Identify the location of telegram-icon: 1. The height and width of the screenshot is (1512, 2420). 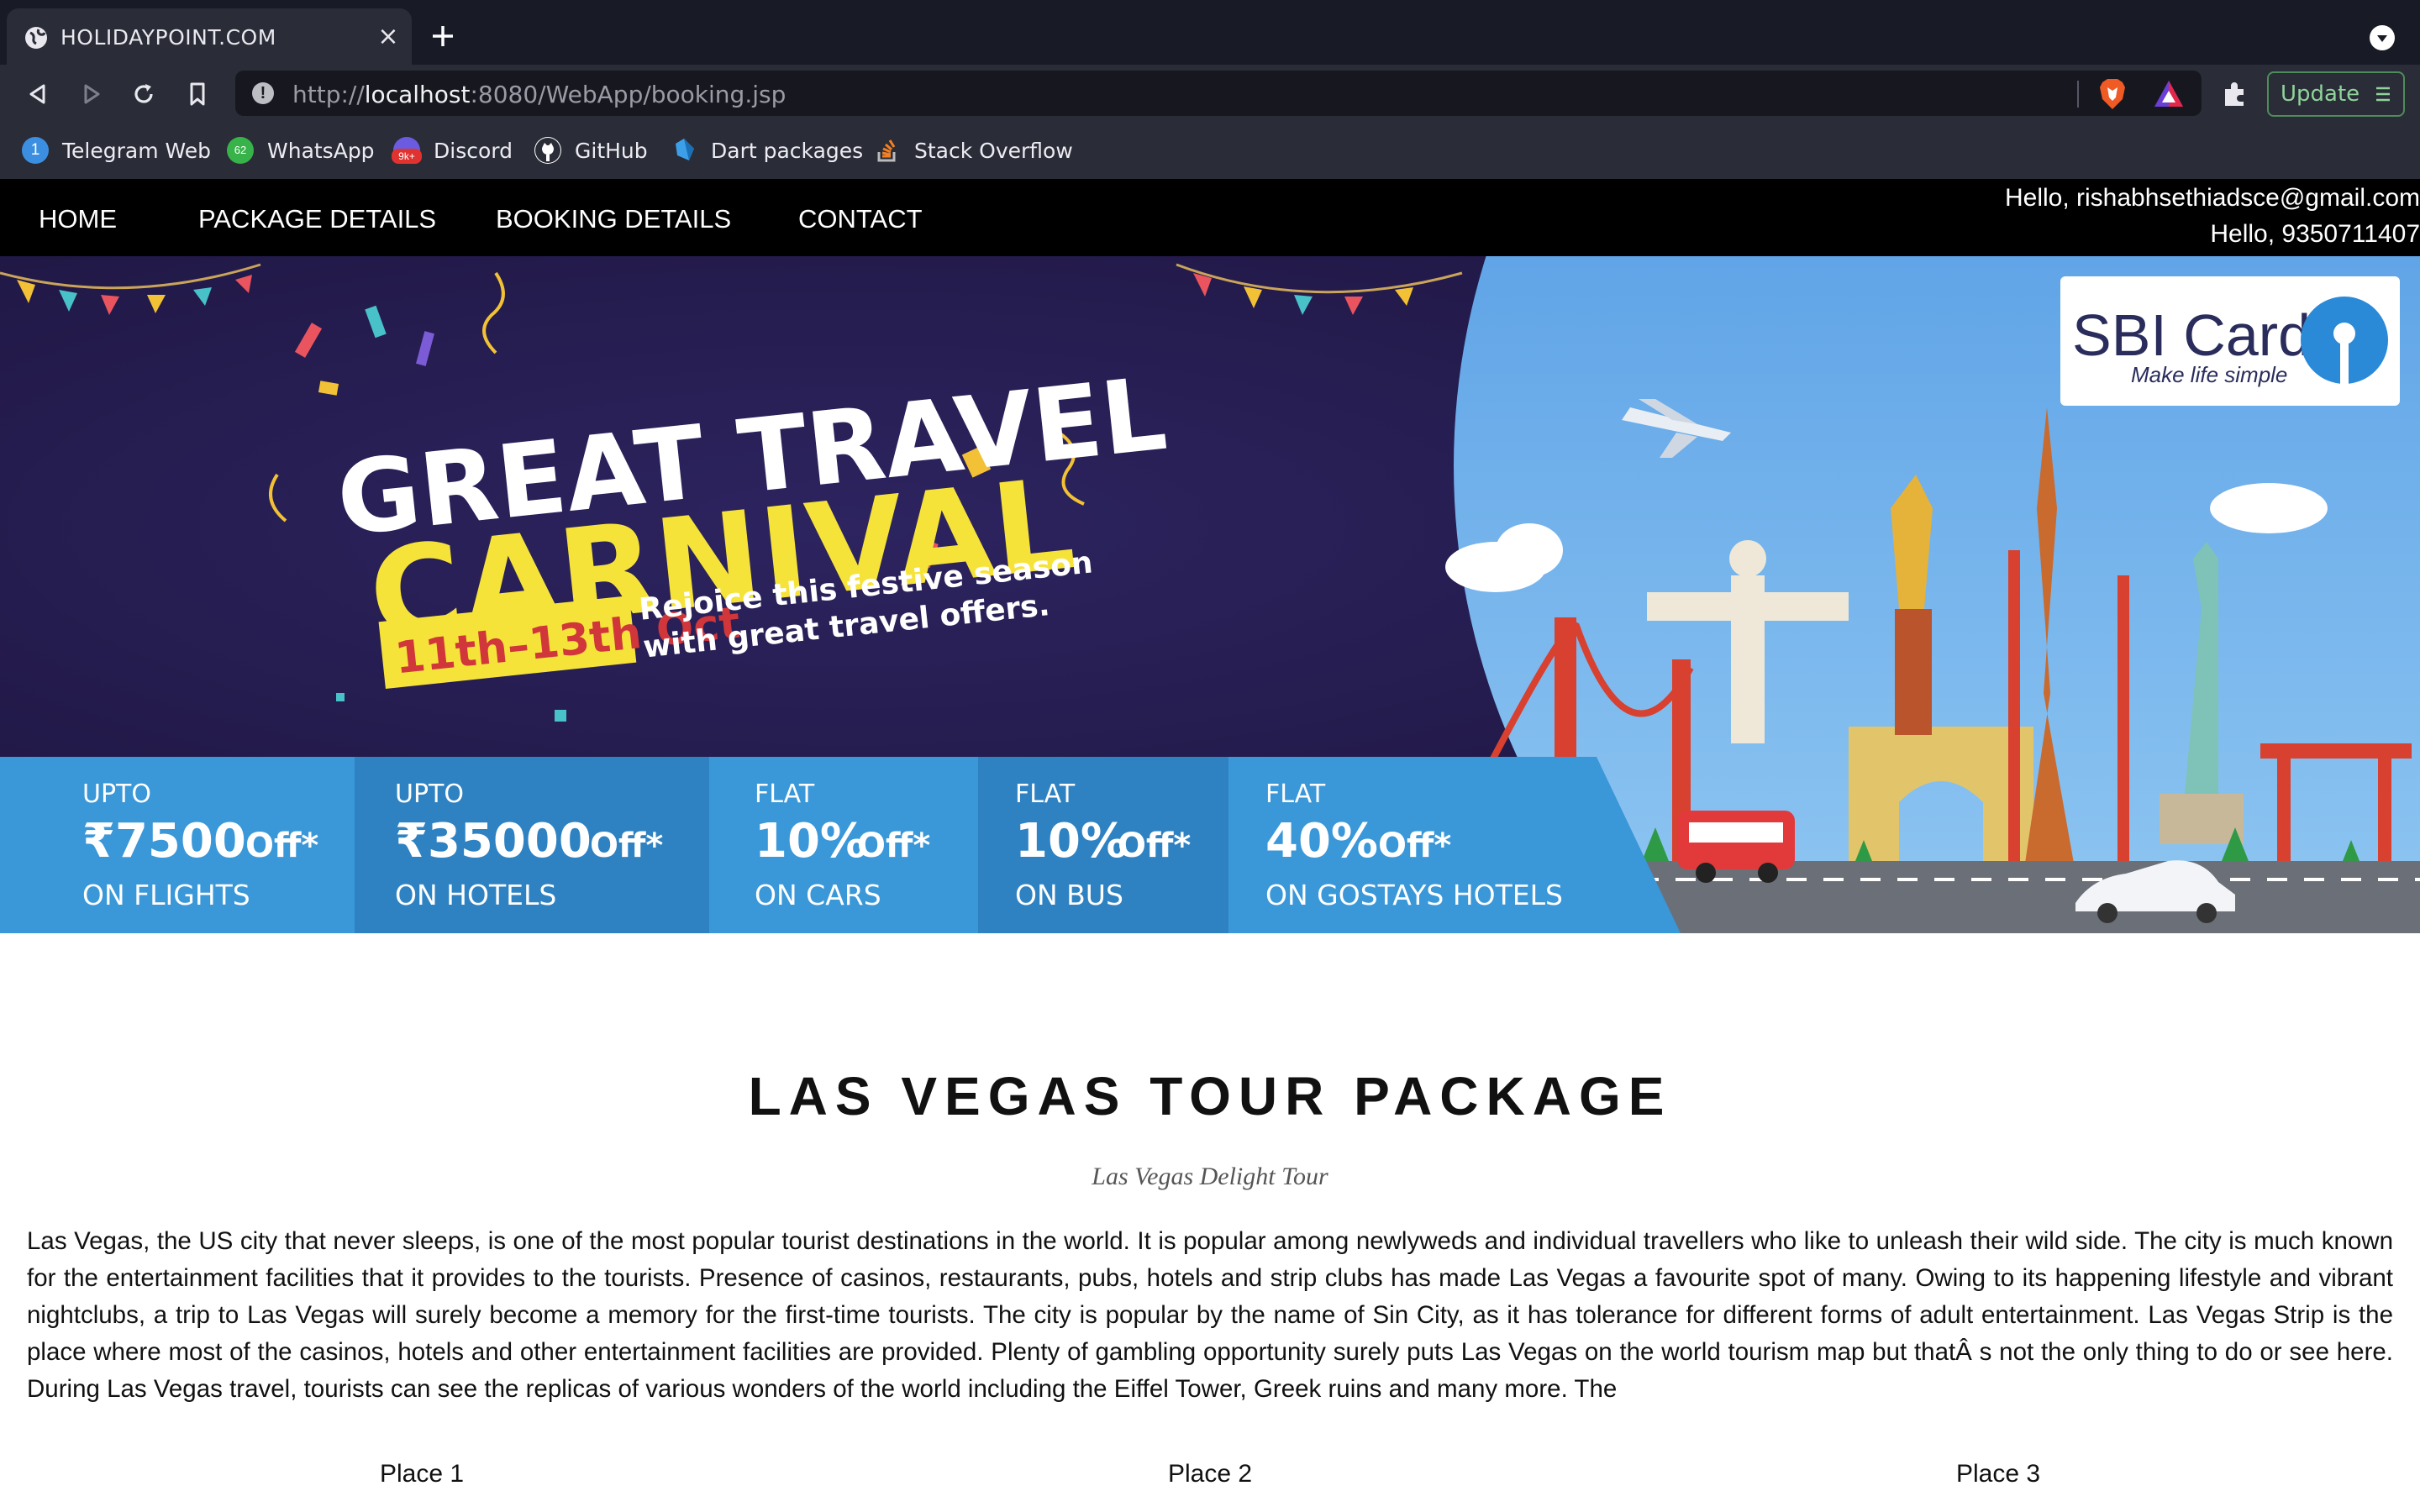
(35, 150).